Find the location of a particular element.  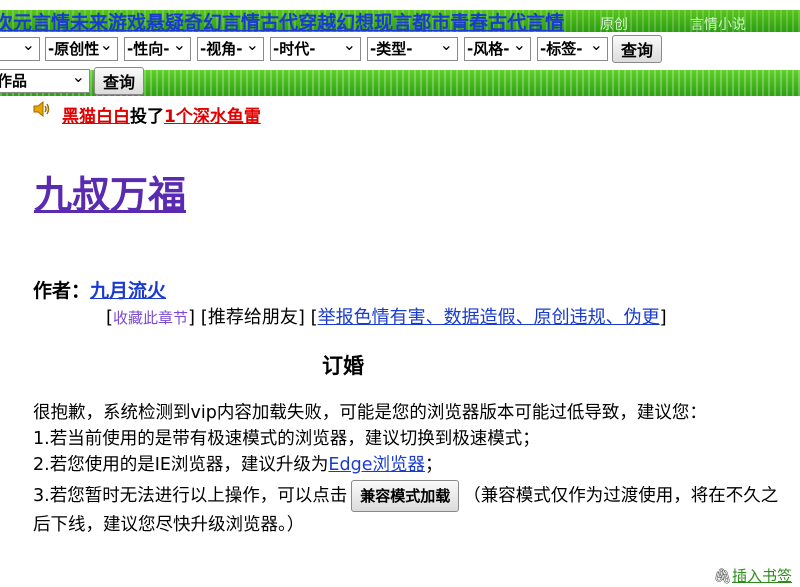

chapter-title: 订婚 is located at coordinates (343, 366).